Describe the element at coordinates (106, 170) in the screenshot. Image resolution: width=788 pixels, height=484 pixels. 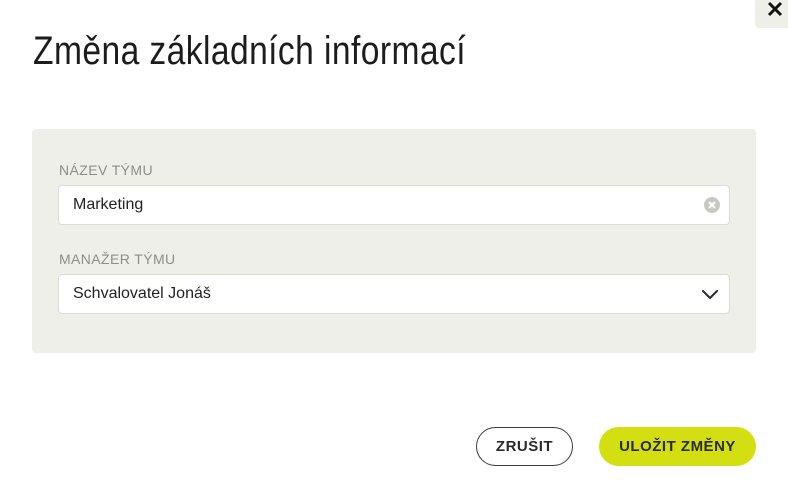
I see `team-name-label: NÁZEV TÝMU` at that location.